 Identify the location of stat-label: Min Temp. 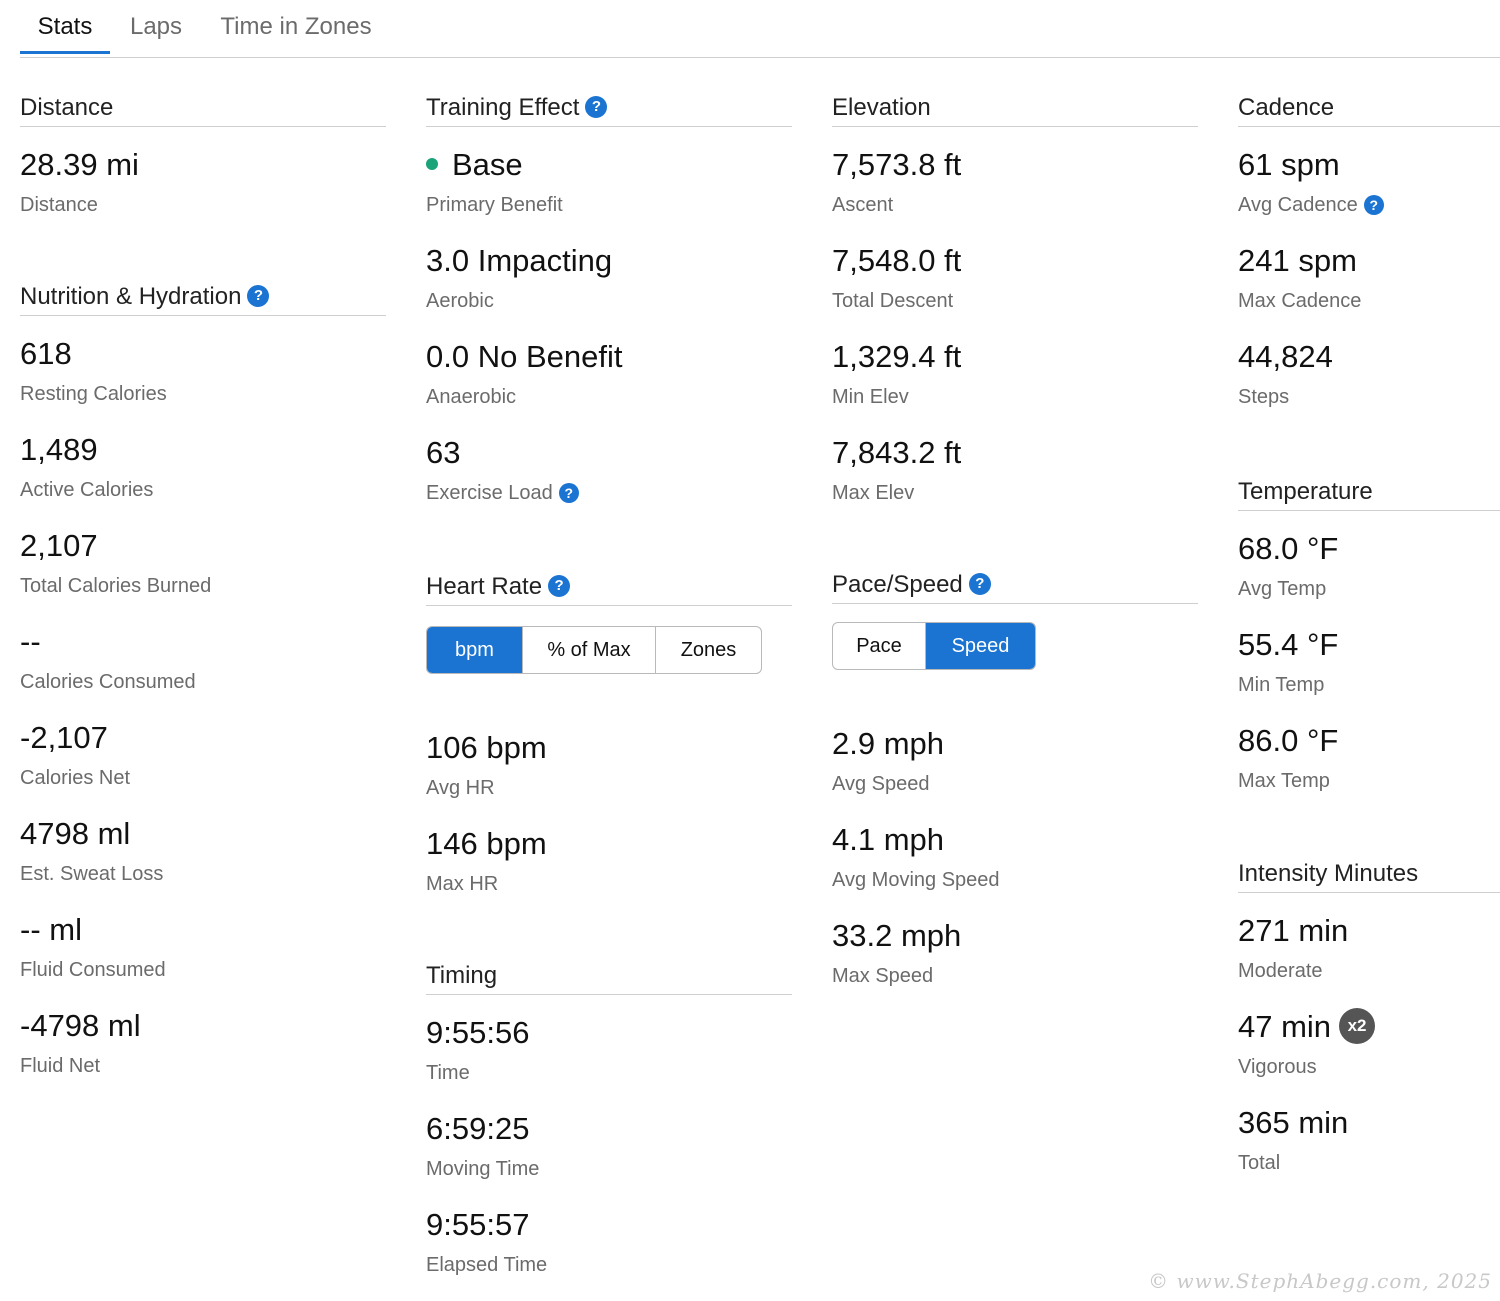
(1281, 685).